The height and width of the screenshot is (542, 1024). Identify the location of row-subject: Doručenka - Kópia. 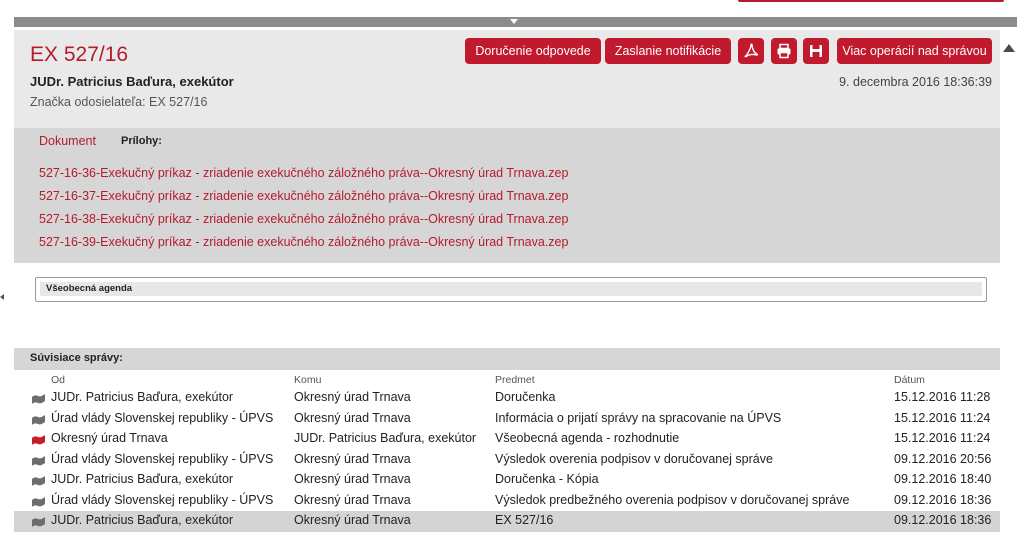
(547, 479).